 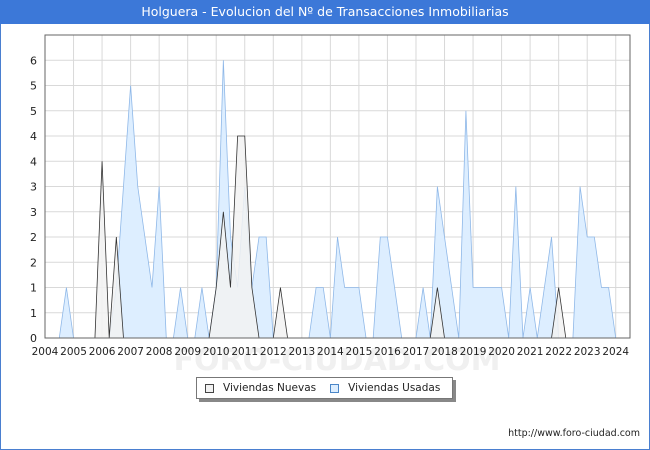 What do you see at coordinates (45, 352) in the screenshot?
I see `x-tick-label: 2004` at bounding box center [45, 352].